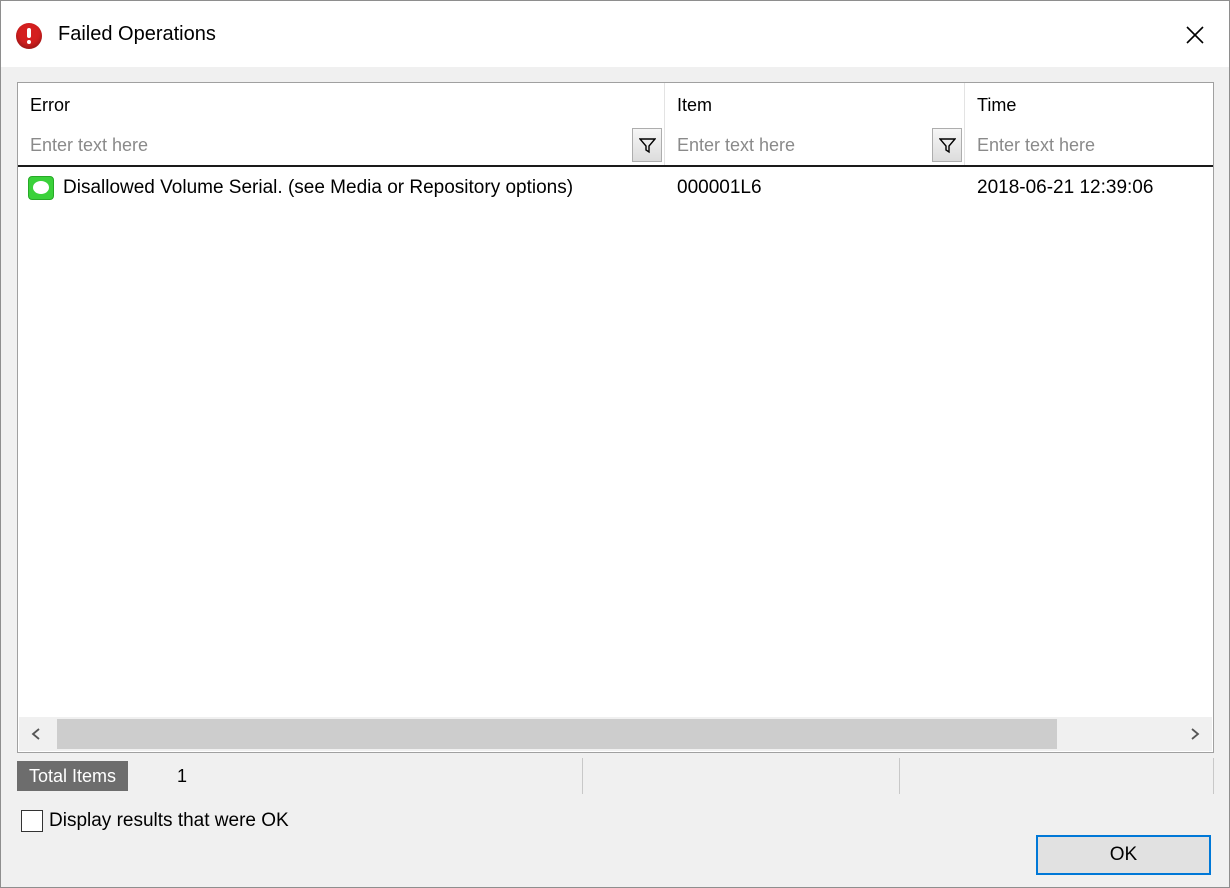 The image size is (1230, 888). What do you see at coordinates (997, 105) in the screenshot?
I see `column-label: Time` at bounding box center [997, 105].